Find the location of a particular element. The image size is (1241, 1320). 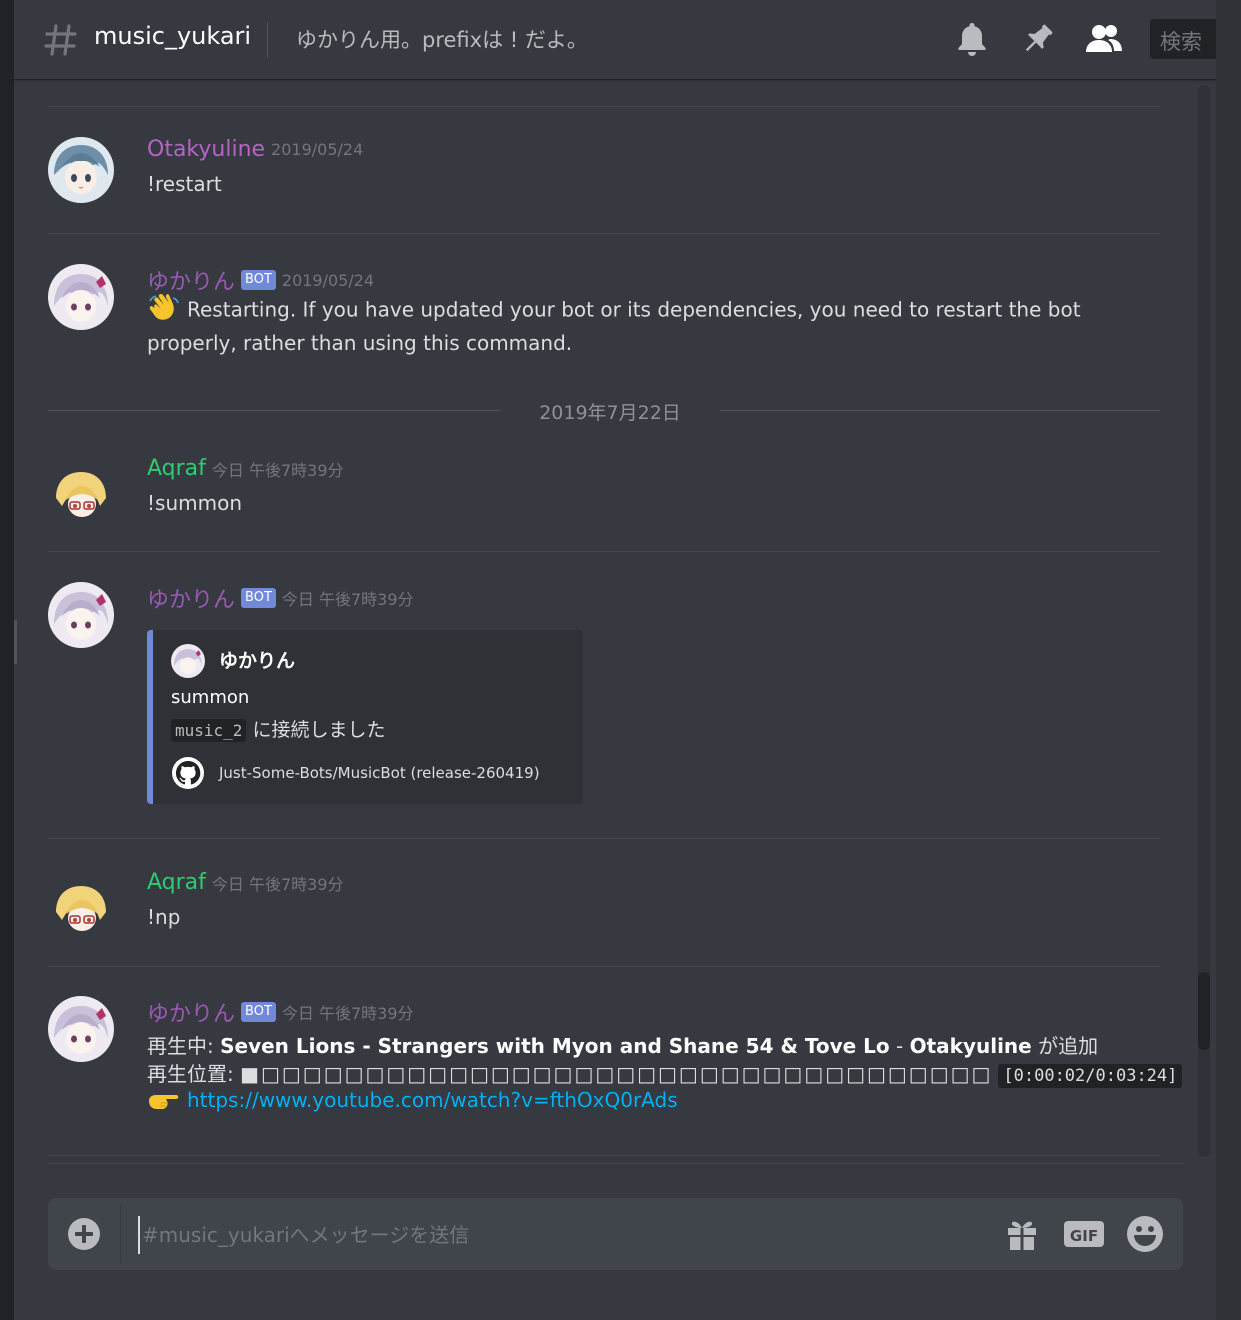

right-edge-panel is located at coordinates (1228, 660).